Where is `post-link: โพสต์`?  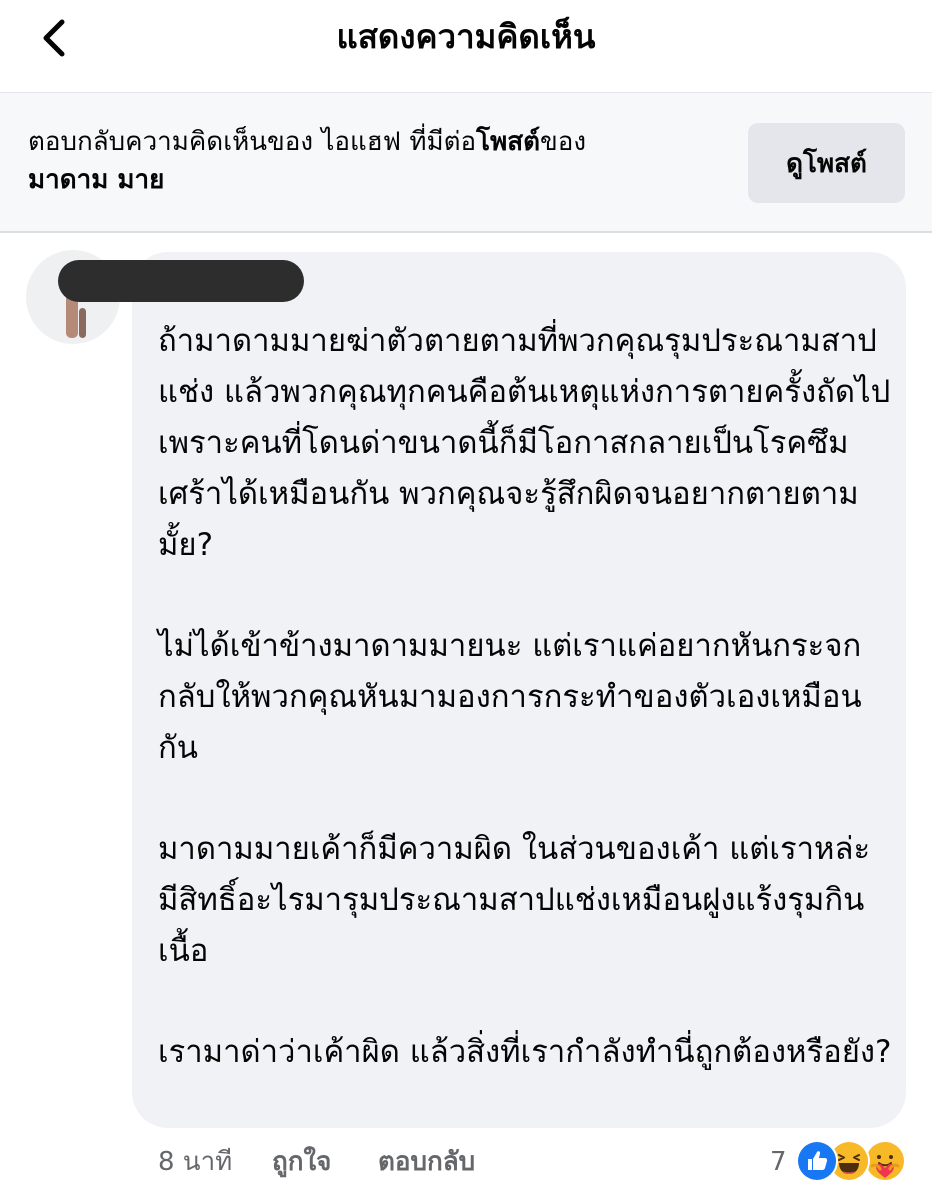
post-link: โพสต์ is located at coordinates (508, 142).